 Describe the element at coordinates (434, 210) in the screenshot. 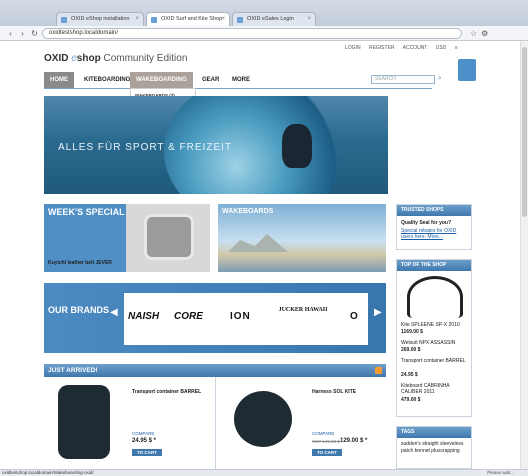

I see `box-title: TRUSTED SHOPS` at that location.